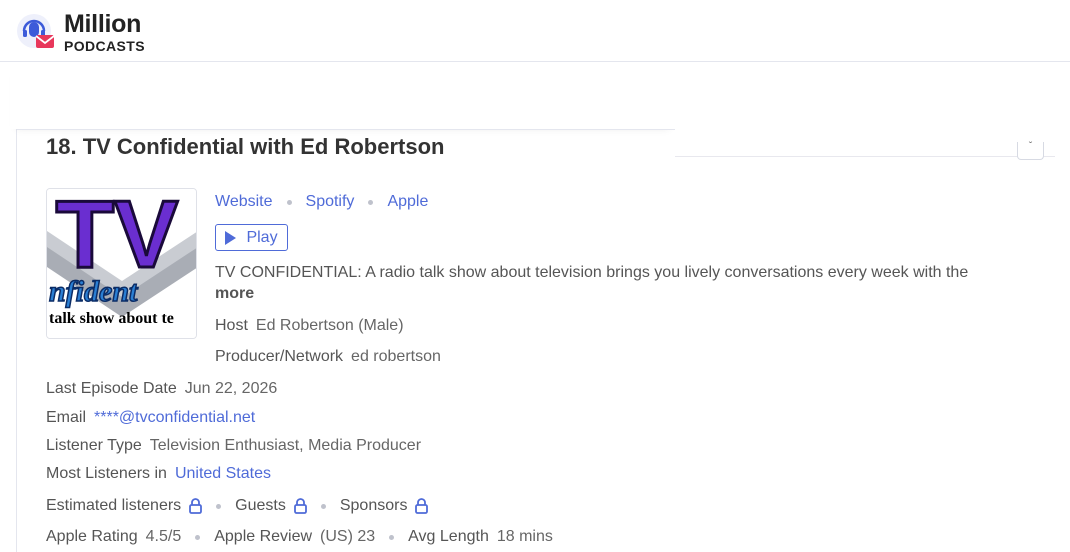 This screenshot has width=1070, height=552. Describe the element at coordinates (174, 418) in the screenshot. I see `email-link: ****@tvconfidential.net` at that location.